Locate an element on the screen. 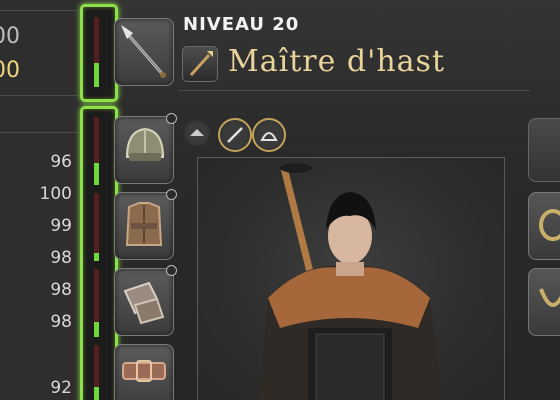  earring-icon is located at coordinates (549, 225).